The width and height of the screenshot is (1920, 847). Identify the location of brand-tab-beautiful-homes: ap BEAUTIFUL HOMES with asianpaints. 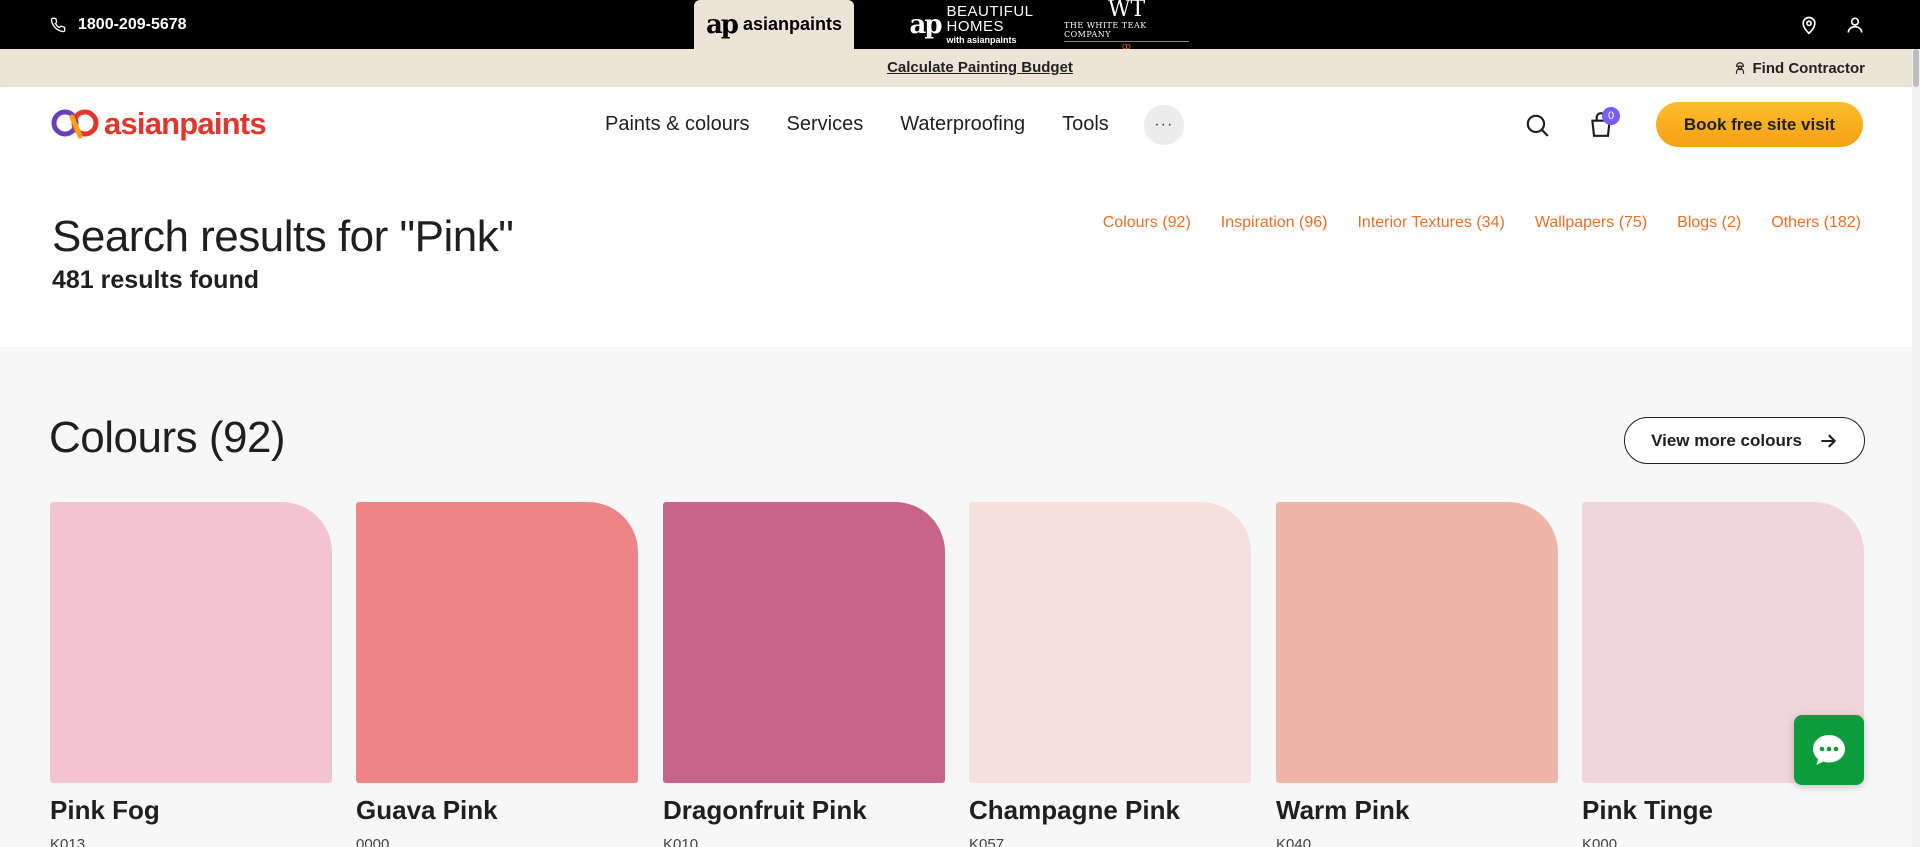
(971, 24).